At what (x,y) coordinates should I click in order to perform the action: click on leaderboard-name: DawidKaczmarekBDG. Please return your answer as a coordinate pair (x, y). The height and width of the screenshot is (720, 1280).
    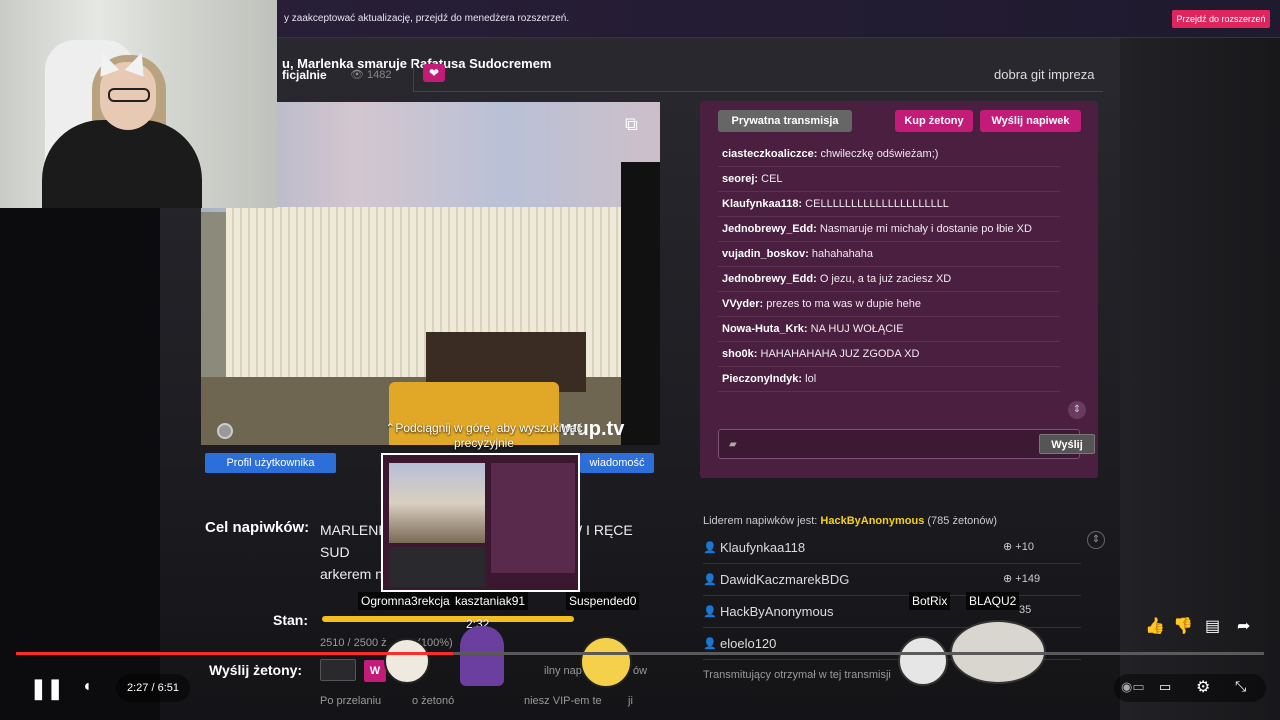
    Looking at the image, I should click on (784, 579).